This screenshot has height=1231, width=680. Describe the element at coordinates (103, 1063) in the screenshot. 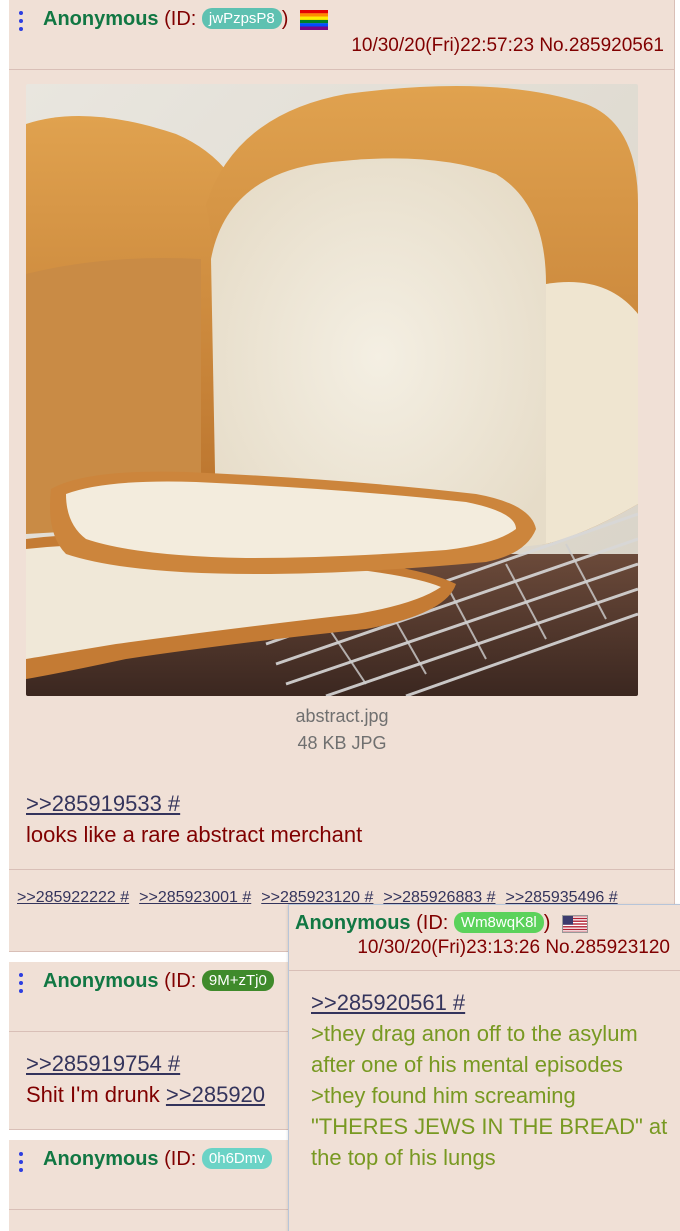

I see `quote-link: >>285919754 #` at that location.